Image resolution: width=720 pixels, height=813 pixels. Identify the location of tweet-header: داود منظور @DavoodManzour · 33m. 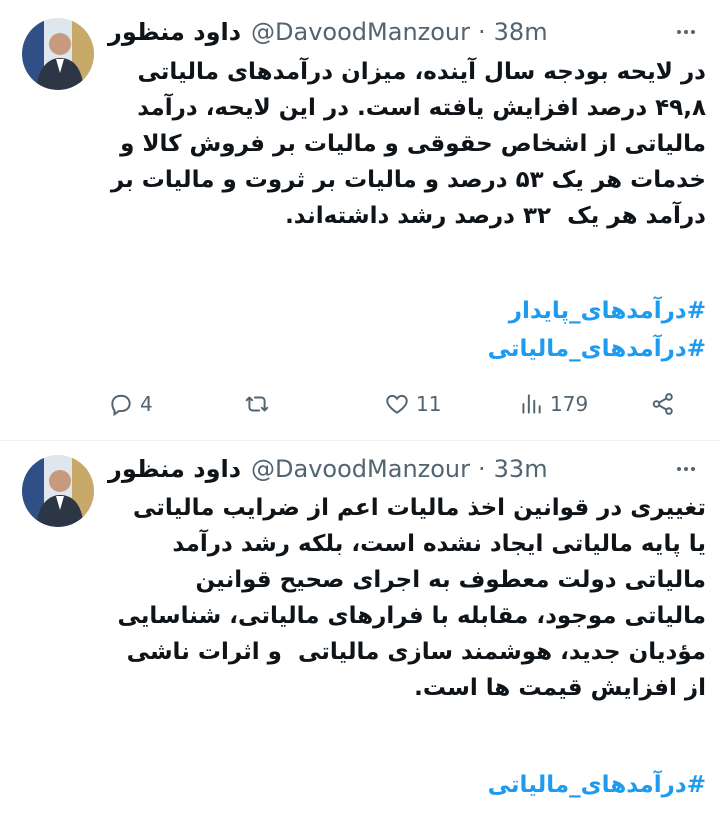
(389, 469).